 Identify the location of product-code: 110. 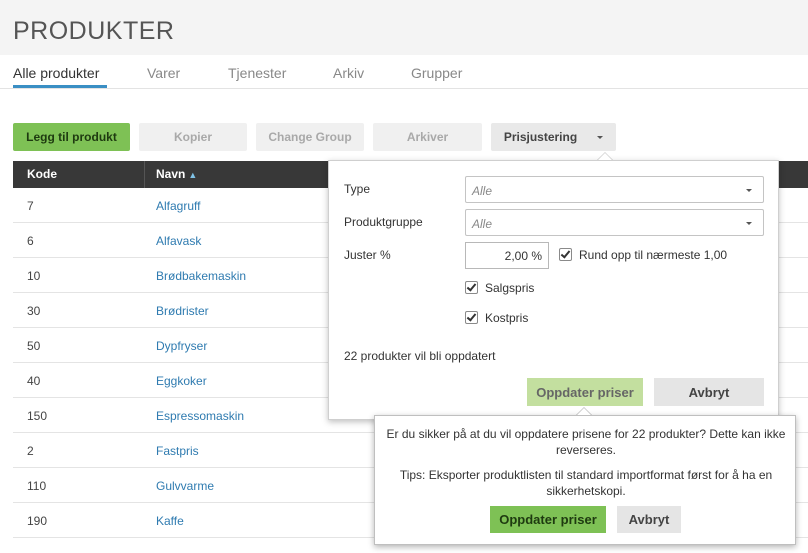
(37, 486).